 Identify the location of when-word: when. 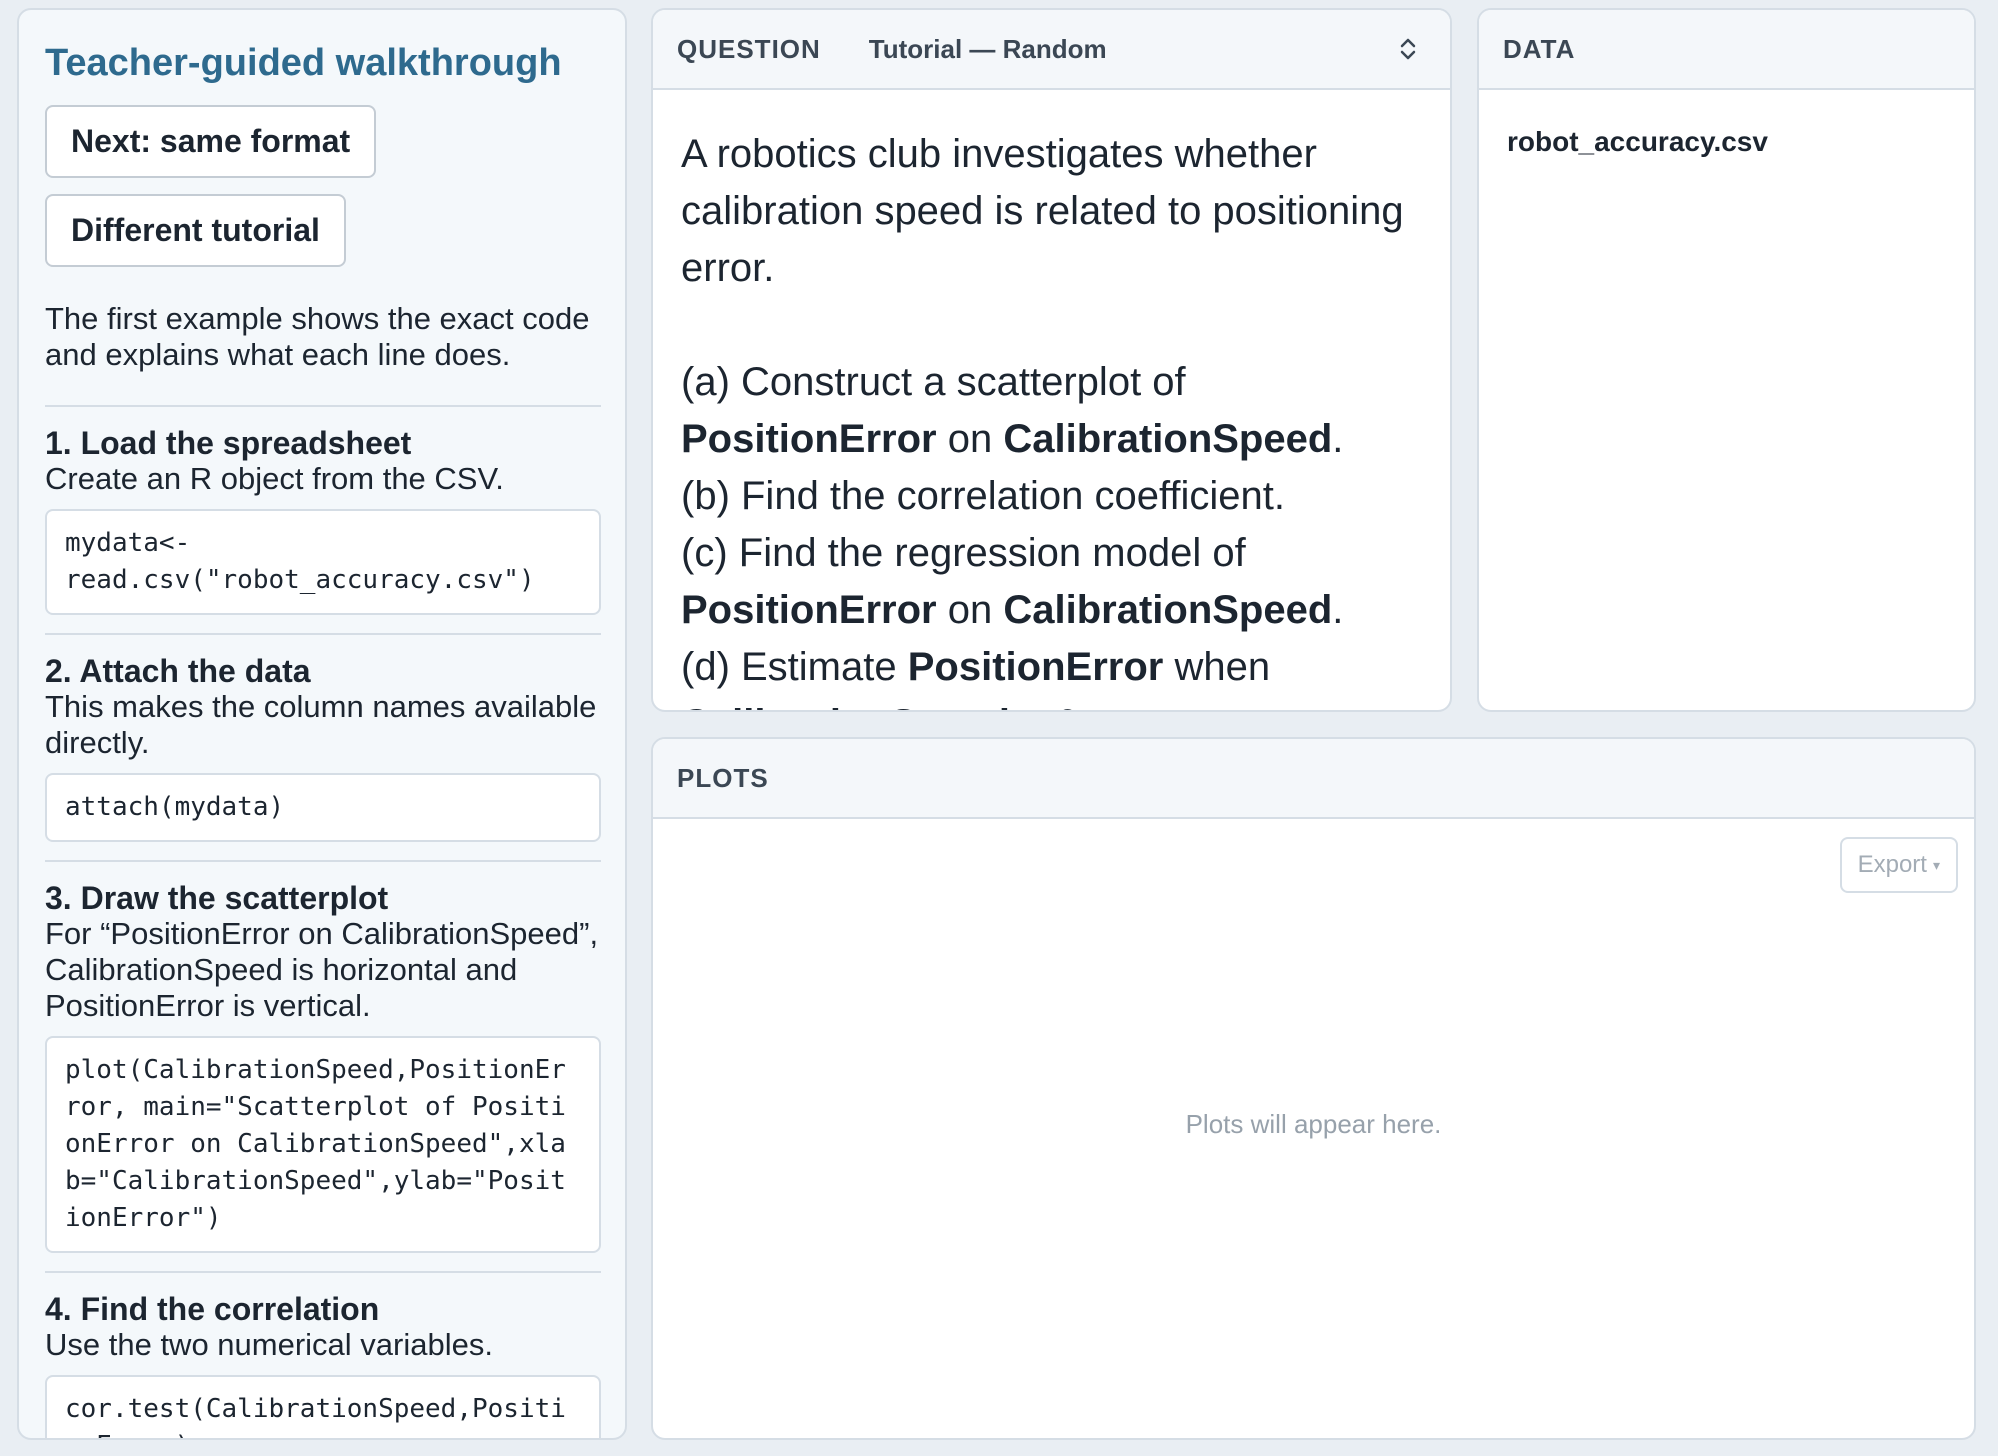
(1222, 667).